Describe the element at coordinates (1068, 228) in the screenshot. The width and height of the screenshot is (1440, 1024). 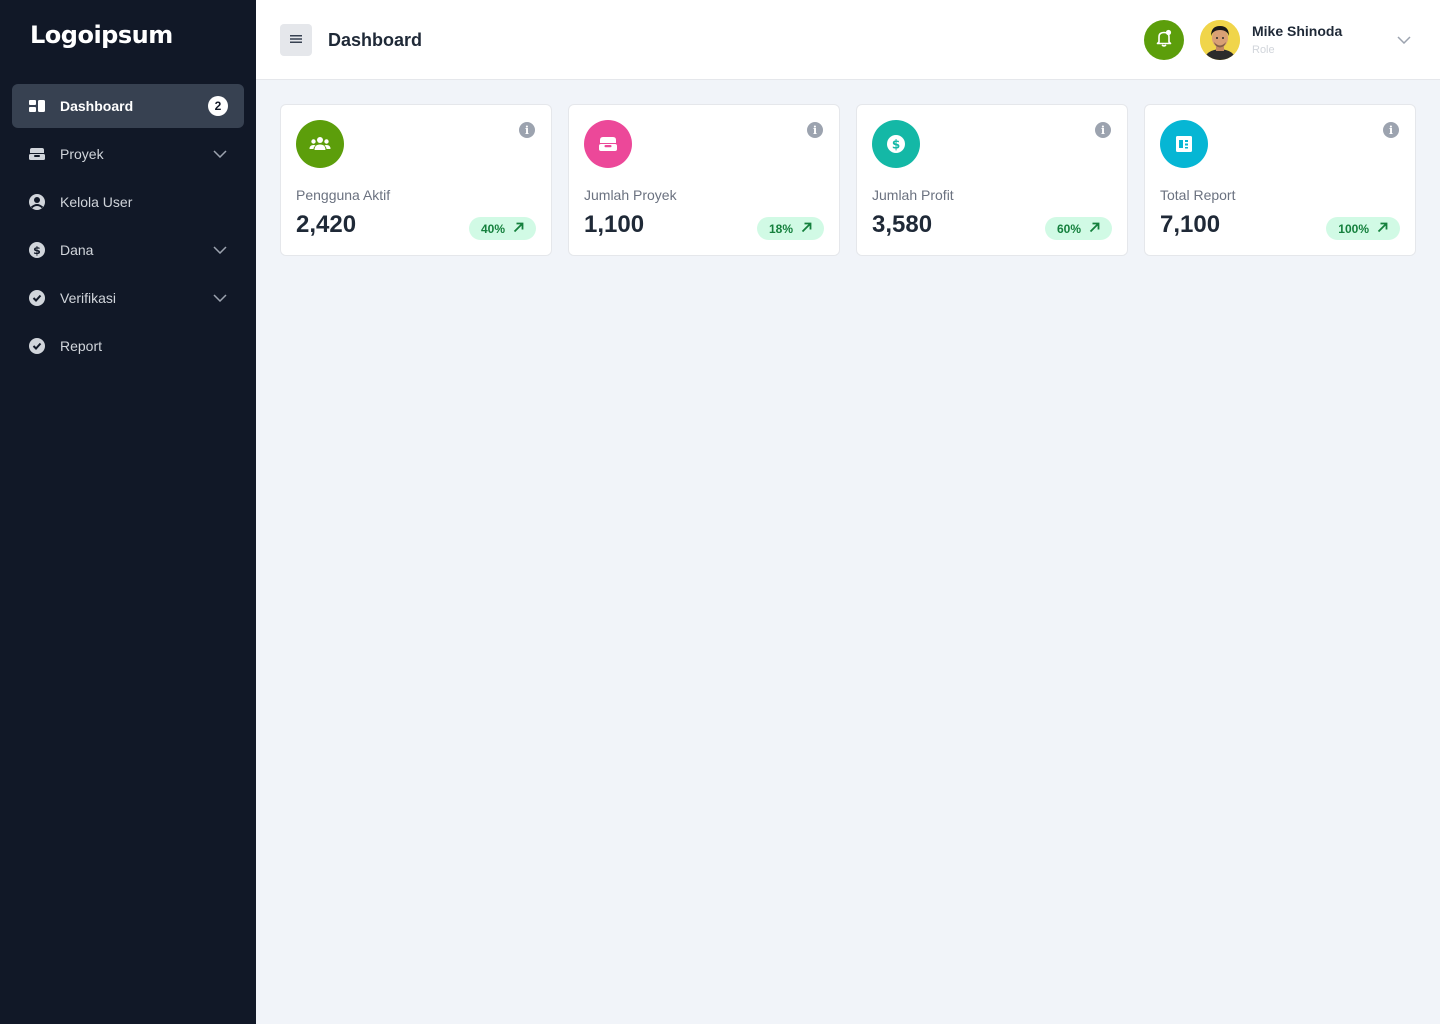
I see `growth-percent: 60%` at that location.